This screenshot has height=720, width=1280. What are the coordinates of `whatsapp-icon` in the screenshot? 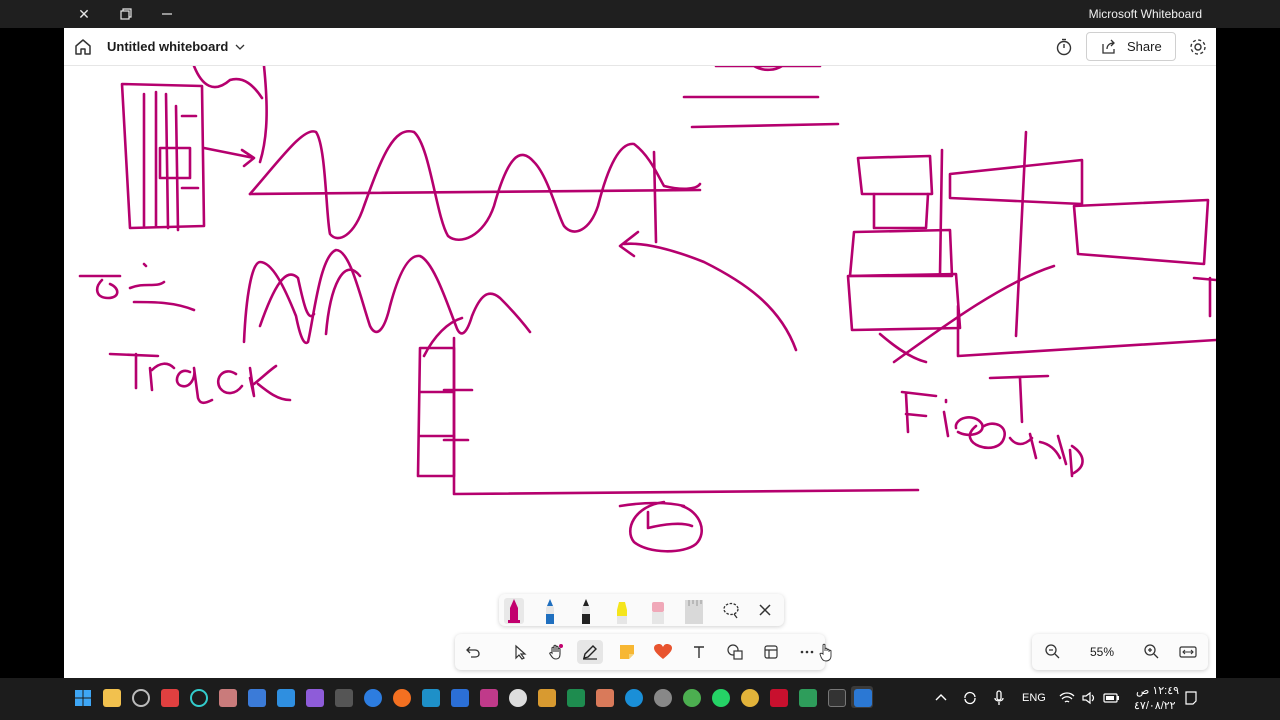 It's located at (721, 698).